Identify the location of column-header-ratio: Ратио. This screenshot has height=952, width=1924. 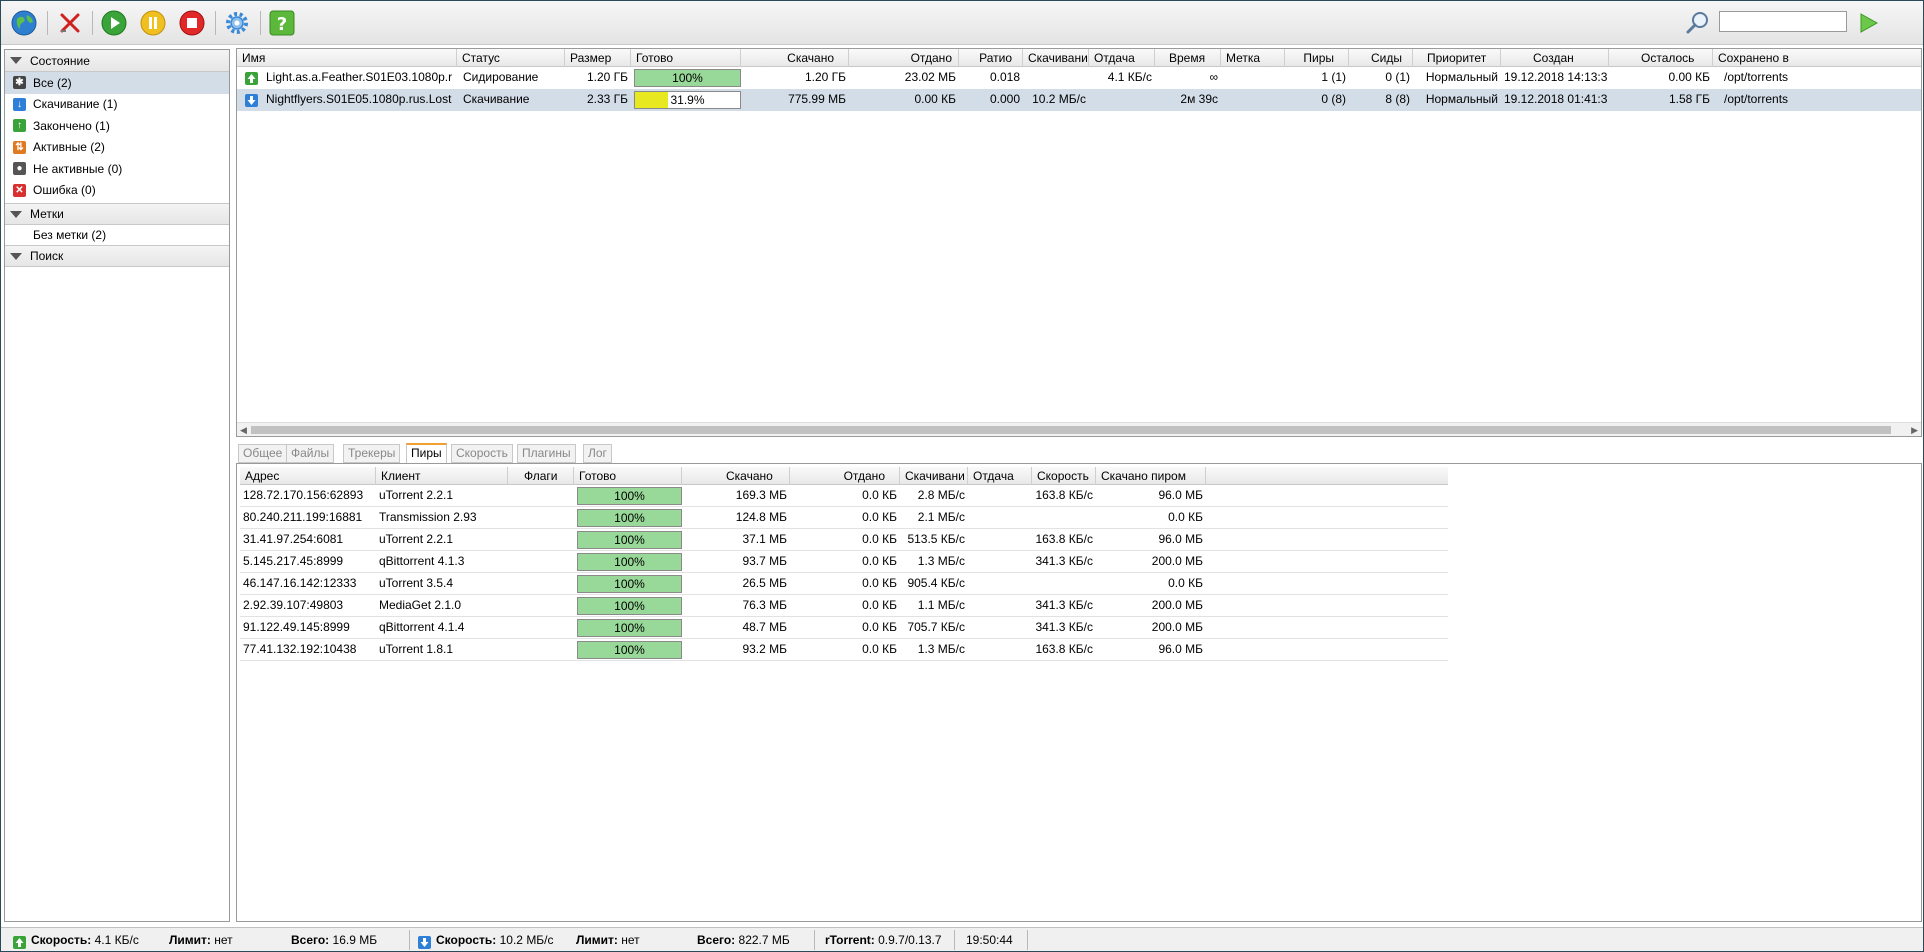
(991, 58).